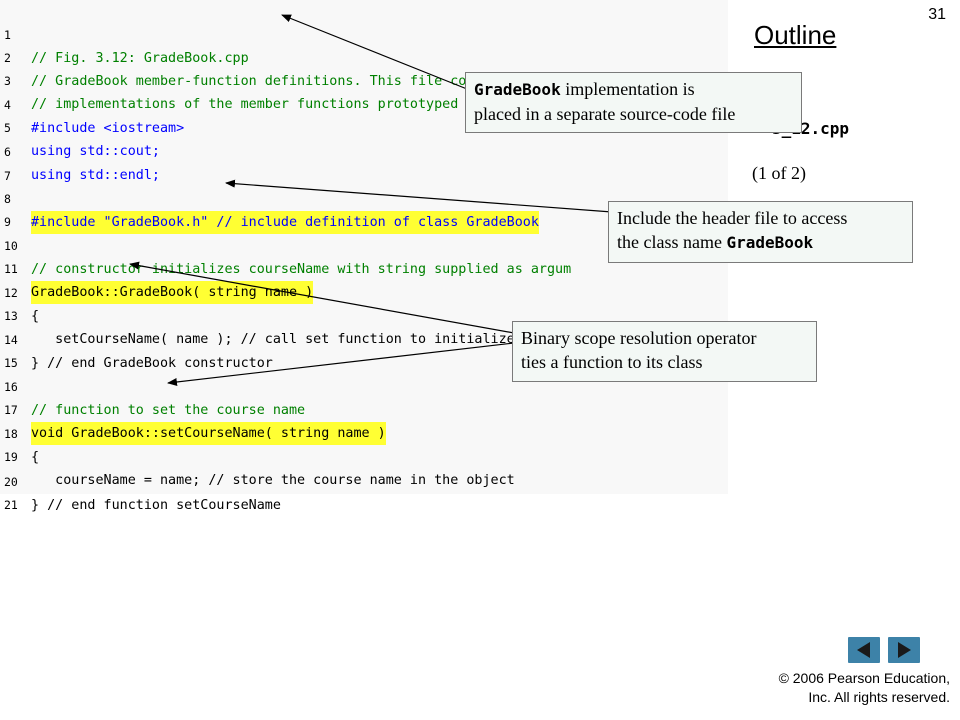 This screenshot has height=720, width=960. Describe the element at coordinates (11, 505) in the screenshot. I see `line-number: 21` at that location.